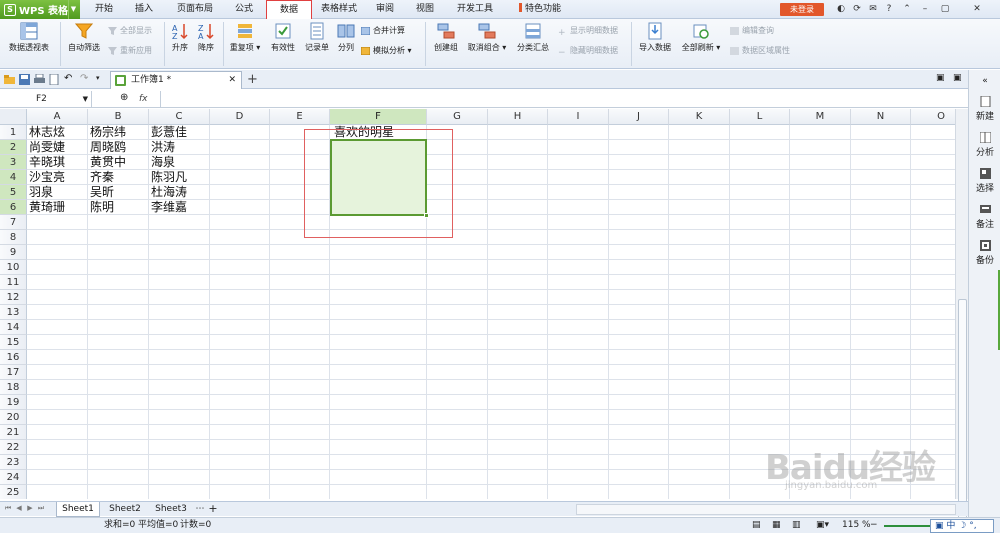  Describe the element at coordinates (766, 509) in the screenshot. I see `horizontal-scrollbar` at that location.